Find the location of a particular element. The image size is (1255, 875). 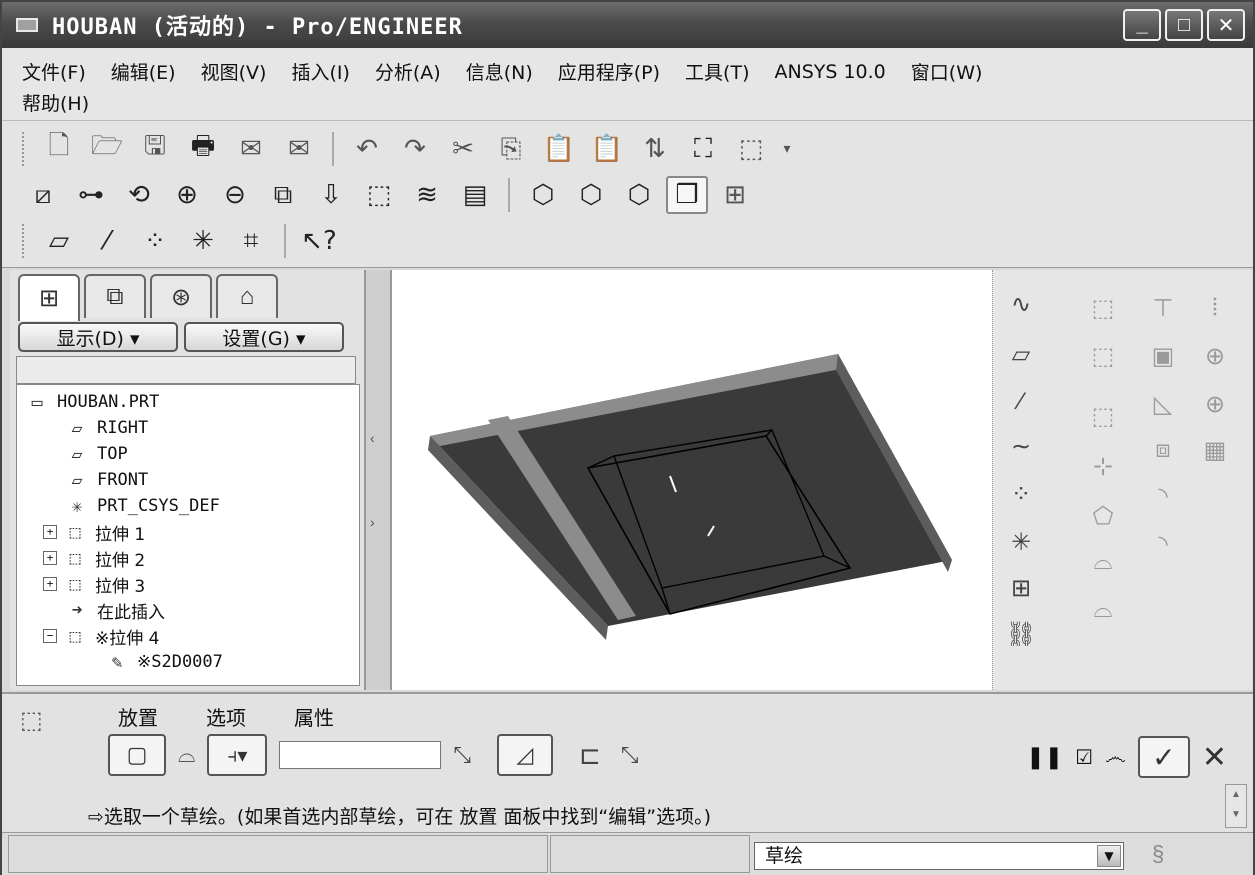

tree-node: ▱ FRONT is located at coordinates (191, 480).